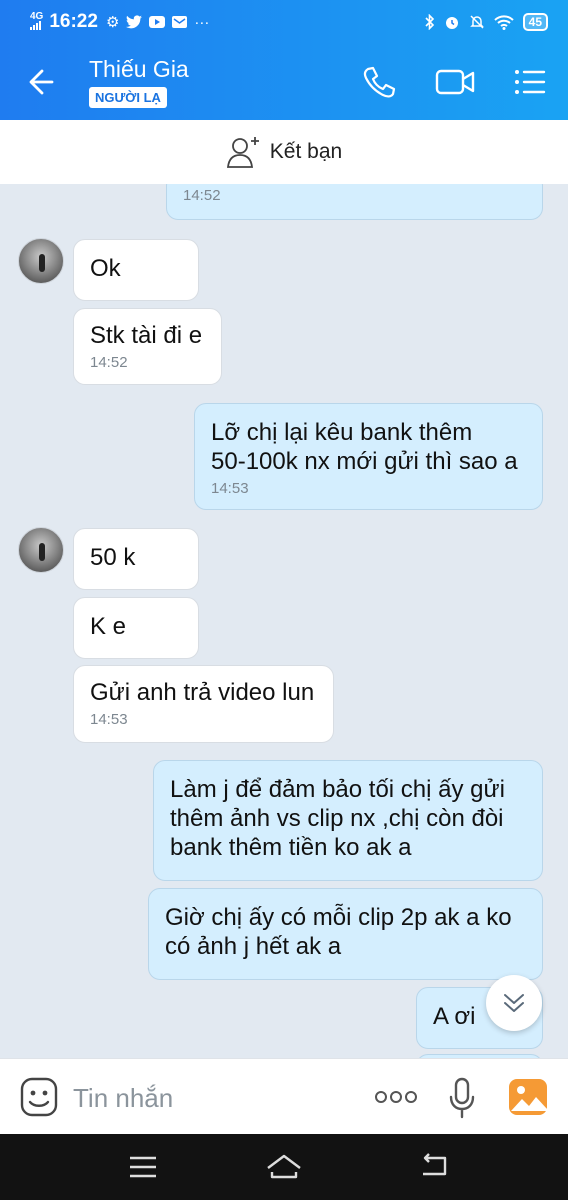  I want to click on more-dots-icon: ···, so click(202, 22).